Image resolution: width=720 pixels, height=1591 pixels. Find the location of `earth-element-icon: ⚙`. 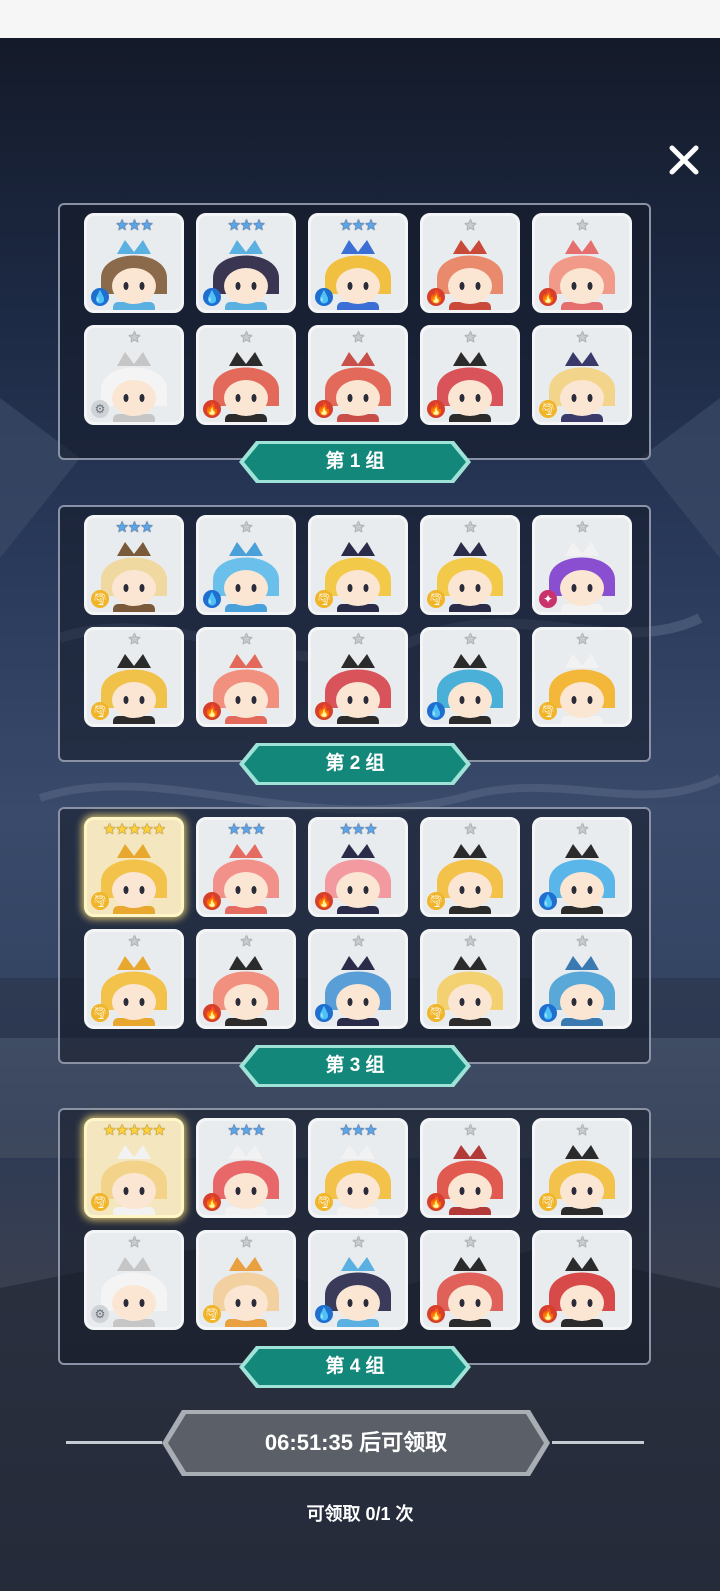

earth-element-icon: ⚙ is located at coordinates (100, 1314).